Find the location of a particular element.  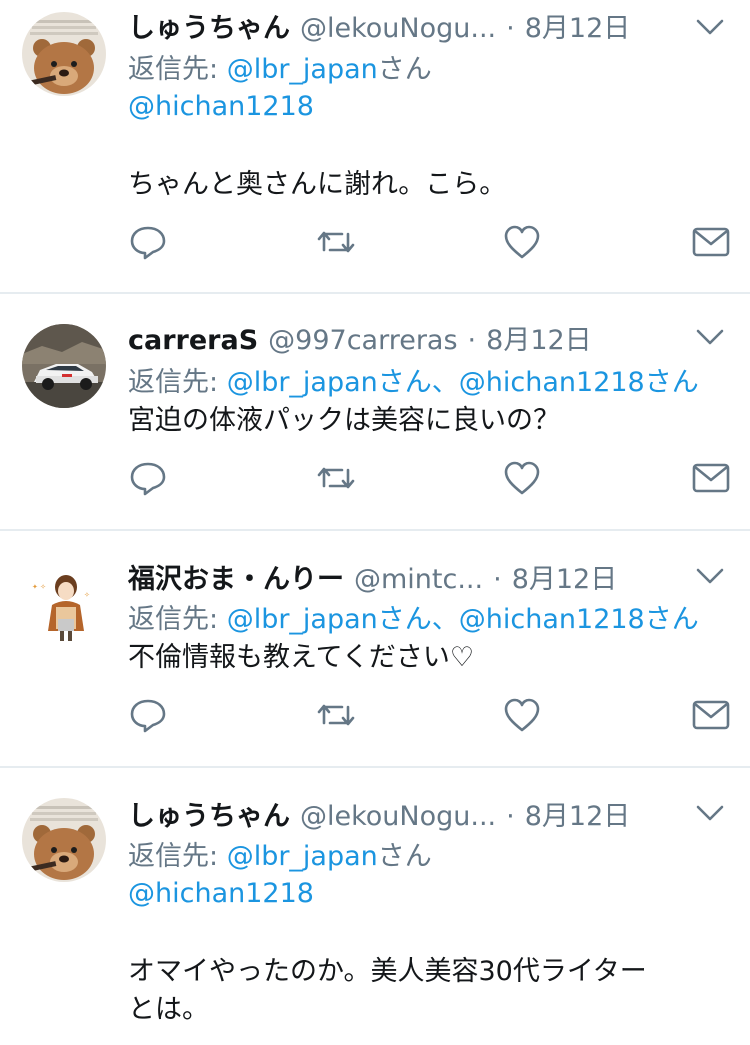

tweet-text: ちゃんと奥さんに謝れ。こら。 is located at coordinates (429, 185).